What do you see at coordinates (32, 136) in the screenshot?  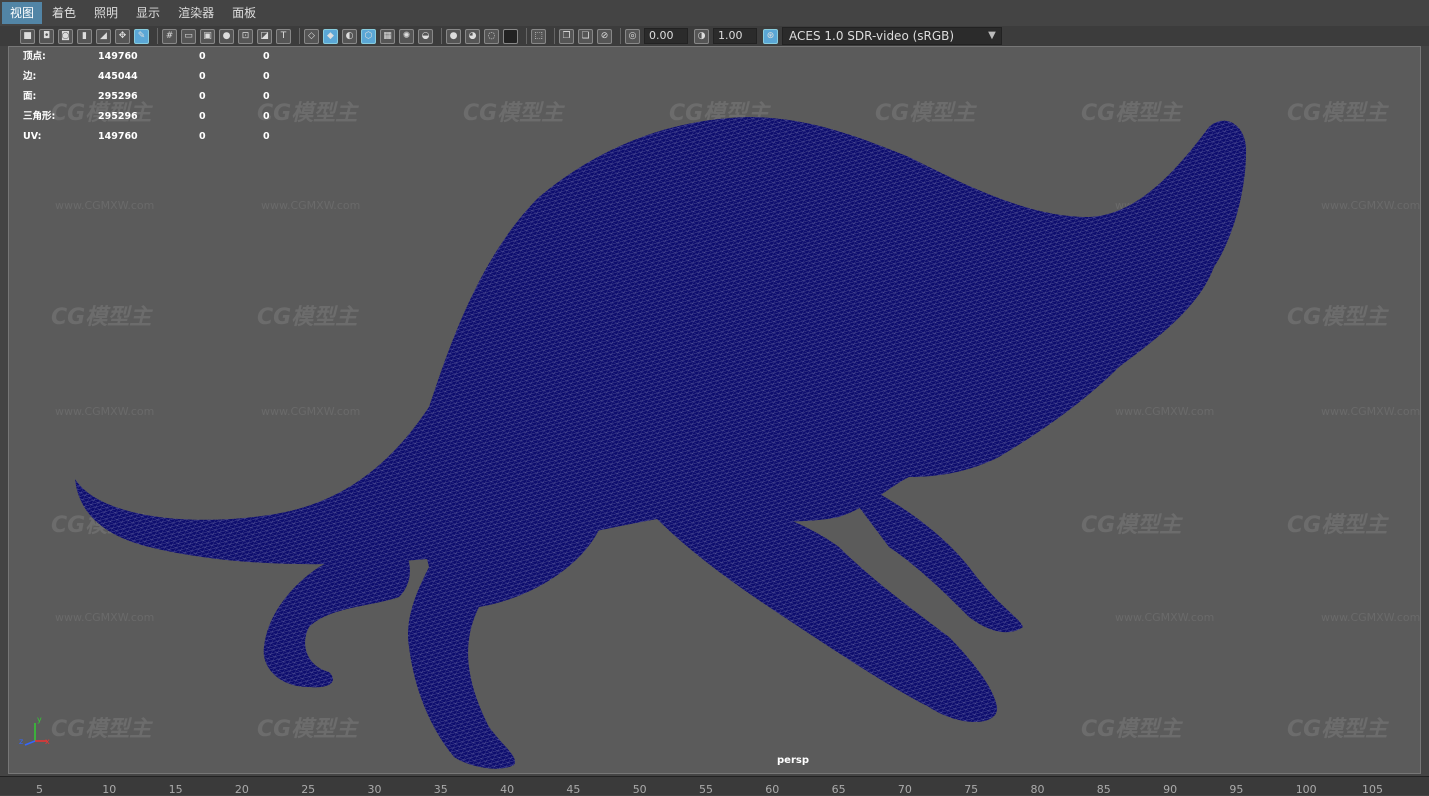 I see `hud-label: UV:` at bounding box center [32, 136].